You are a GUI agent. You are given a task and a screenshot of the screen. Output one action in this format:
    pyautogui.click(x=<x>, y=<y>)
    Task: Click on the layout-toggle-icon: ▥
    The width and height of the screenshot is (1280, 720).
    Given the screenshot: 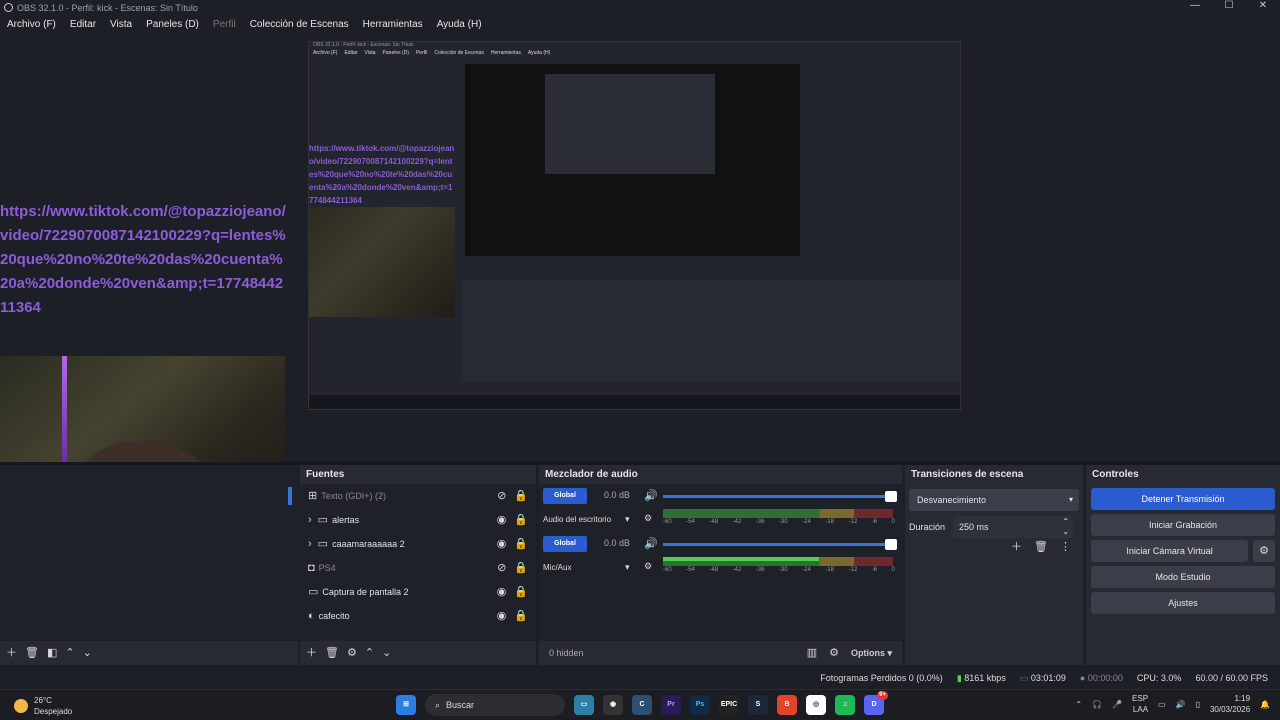 What is the action you would take?
    pyautogui.click(x=812, y=653)
    